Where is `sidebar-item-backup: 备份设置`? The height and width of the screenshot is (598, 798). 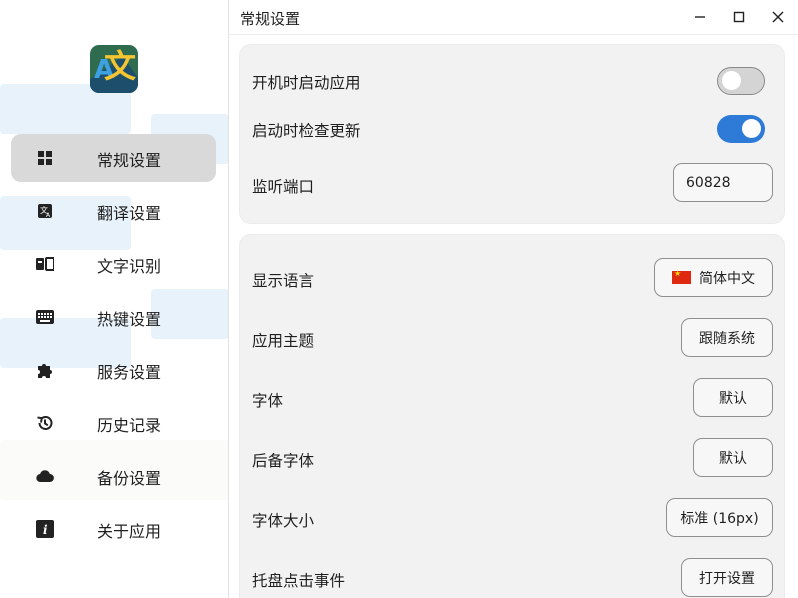
sidebar-item-backup: 备份设置 is located at coordinates (113, 476).